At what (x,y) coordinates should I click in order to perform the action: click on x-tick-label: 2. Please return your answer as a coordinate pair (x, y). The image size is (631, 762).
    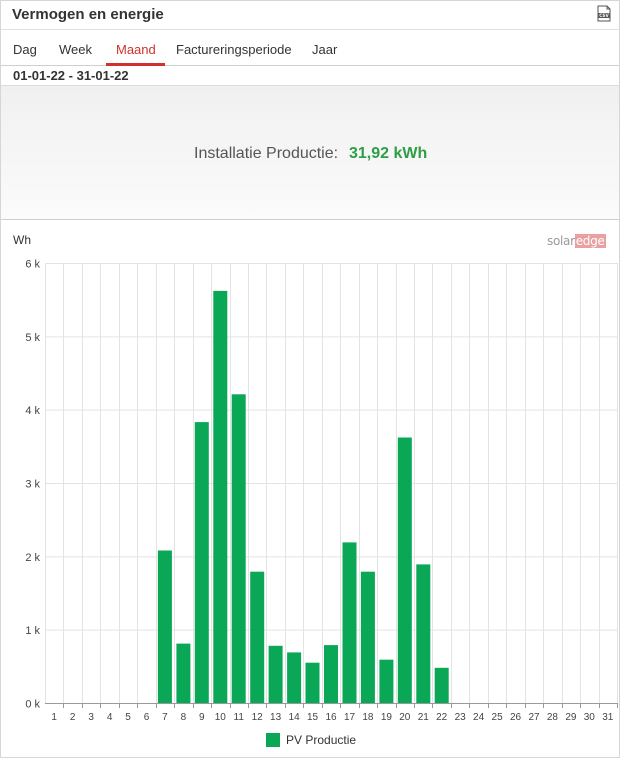
    Looking at the image, I should click on (73, 717).